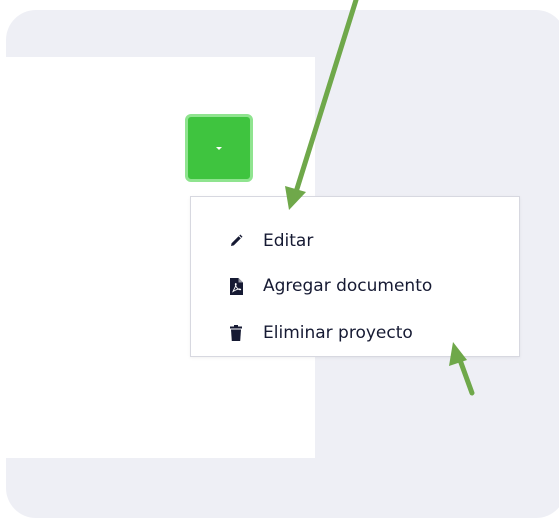  Describe the element at coordinates (236, 241) in the screenshot. I see `pencil-icon` at that location.